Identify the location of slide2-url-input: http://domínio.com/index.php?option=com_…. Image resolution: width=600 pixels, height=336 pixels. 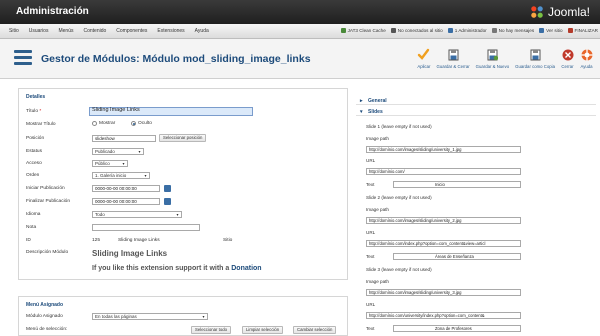
(443, 243).